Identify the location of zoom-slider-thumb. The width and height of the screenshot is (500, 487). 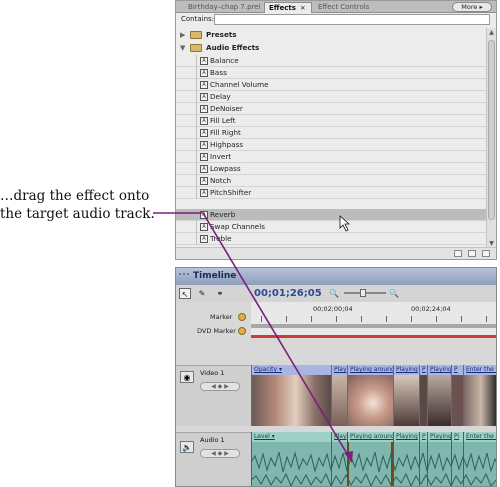
(363, 293).